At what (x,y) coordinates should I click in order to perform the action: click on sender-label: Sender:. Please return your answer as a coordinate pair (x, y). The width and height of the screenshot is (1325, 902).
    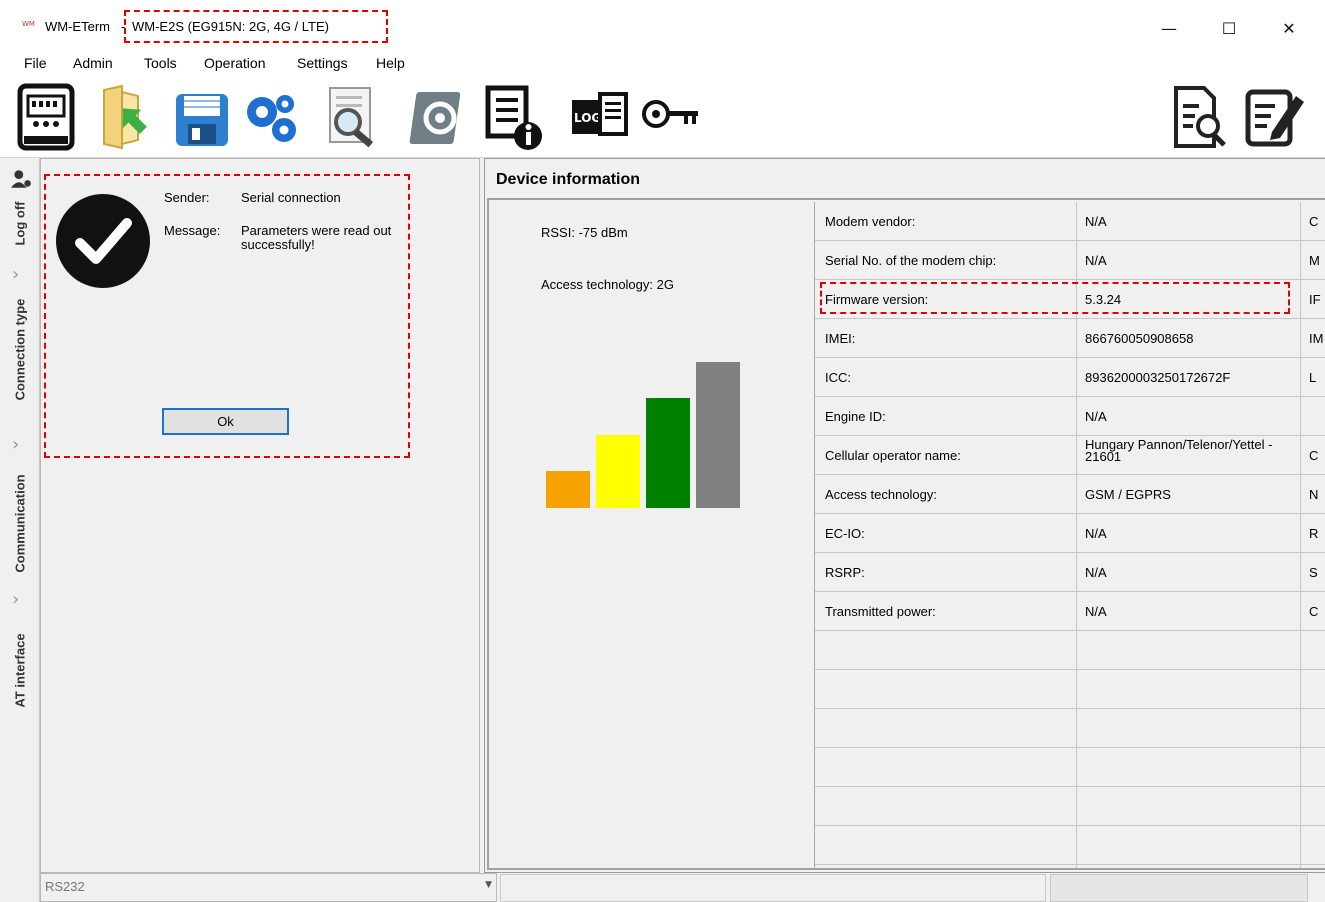
    Looking at the image, I should click on (187, 197).